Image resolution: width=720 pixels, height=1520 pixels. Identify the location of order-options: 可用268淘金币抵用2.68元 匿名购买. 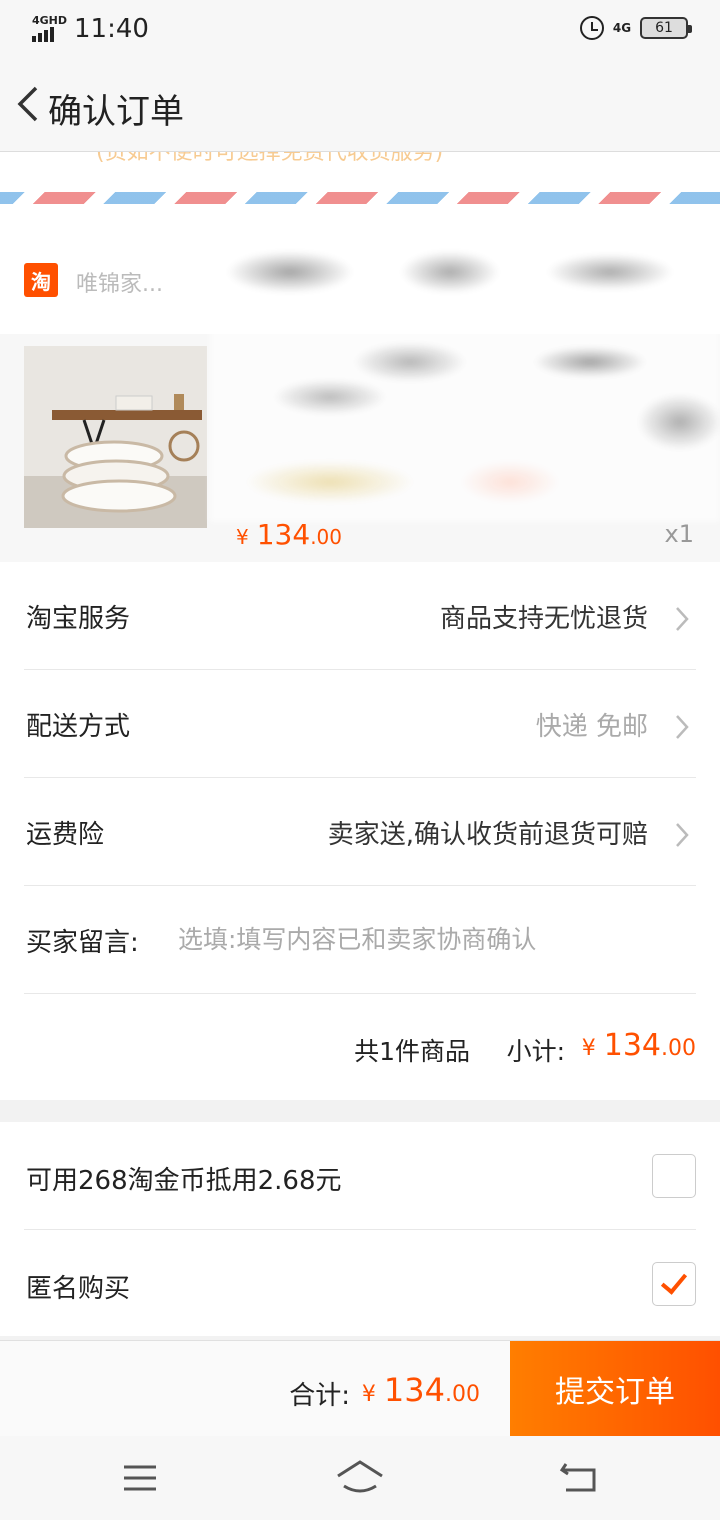
(360, 1229).